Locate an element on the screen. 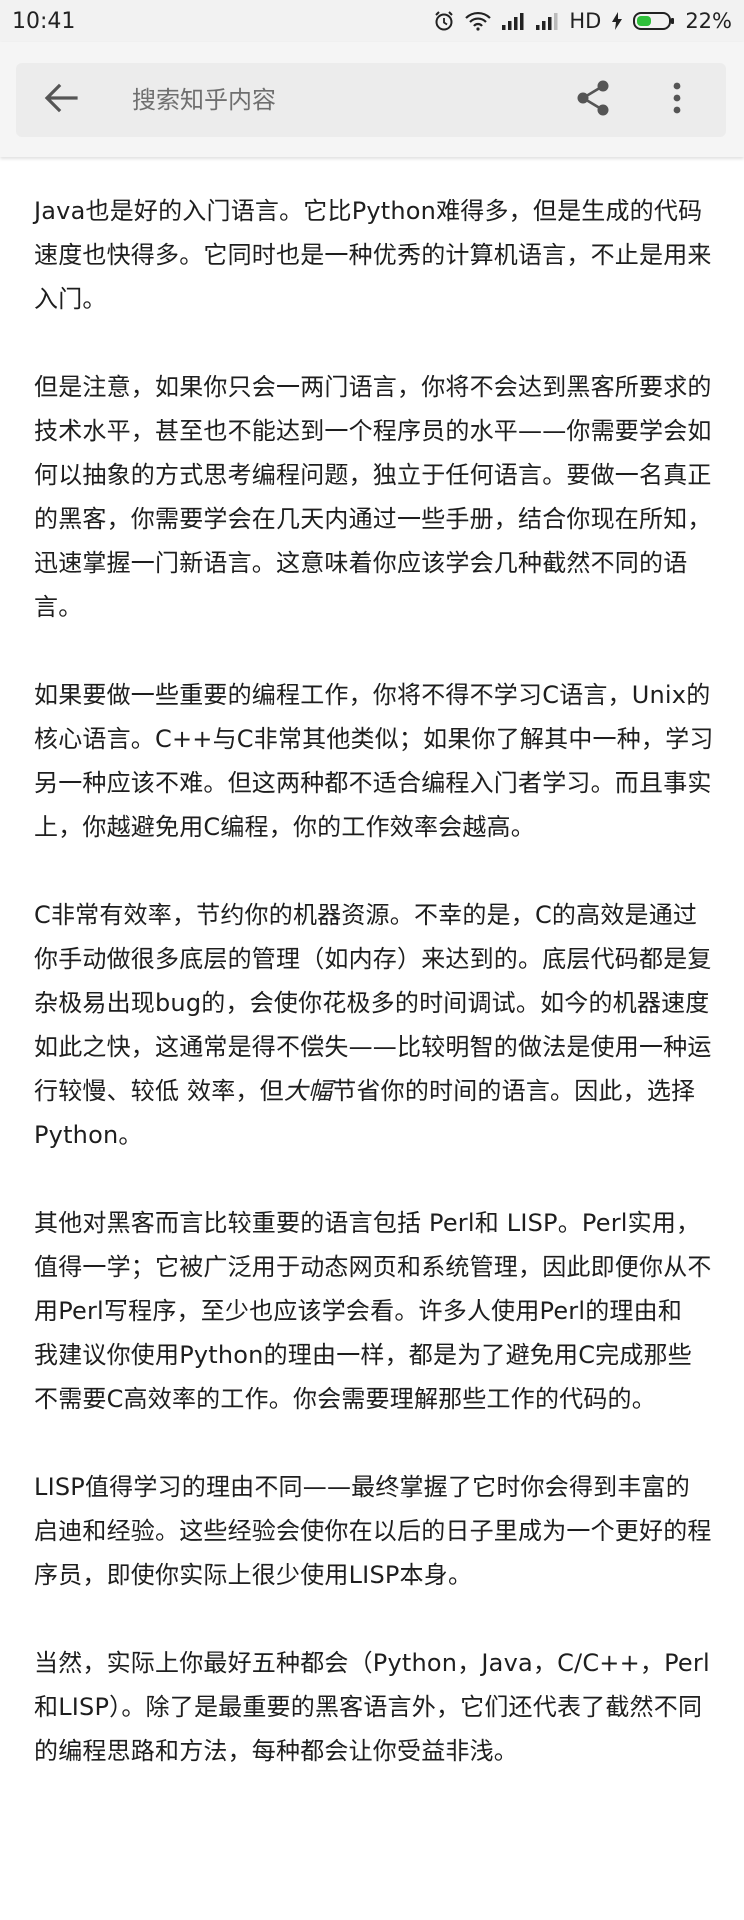 This screenshot has height=1920, width=744. italic-emphasis: 大幅 is located at coordinates (308, 1091).